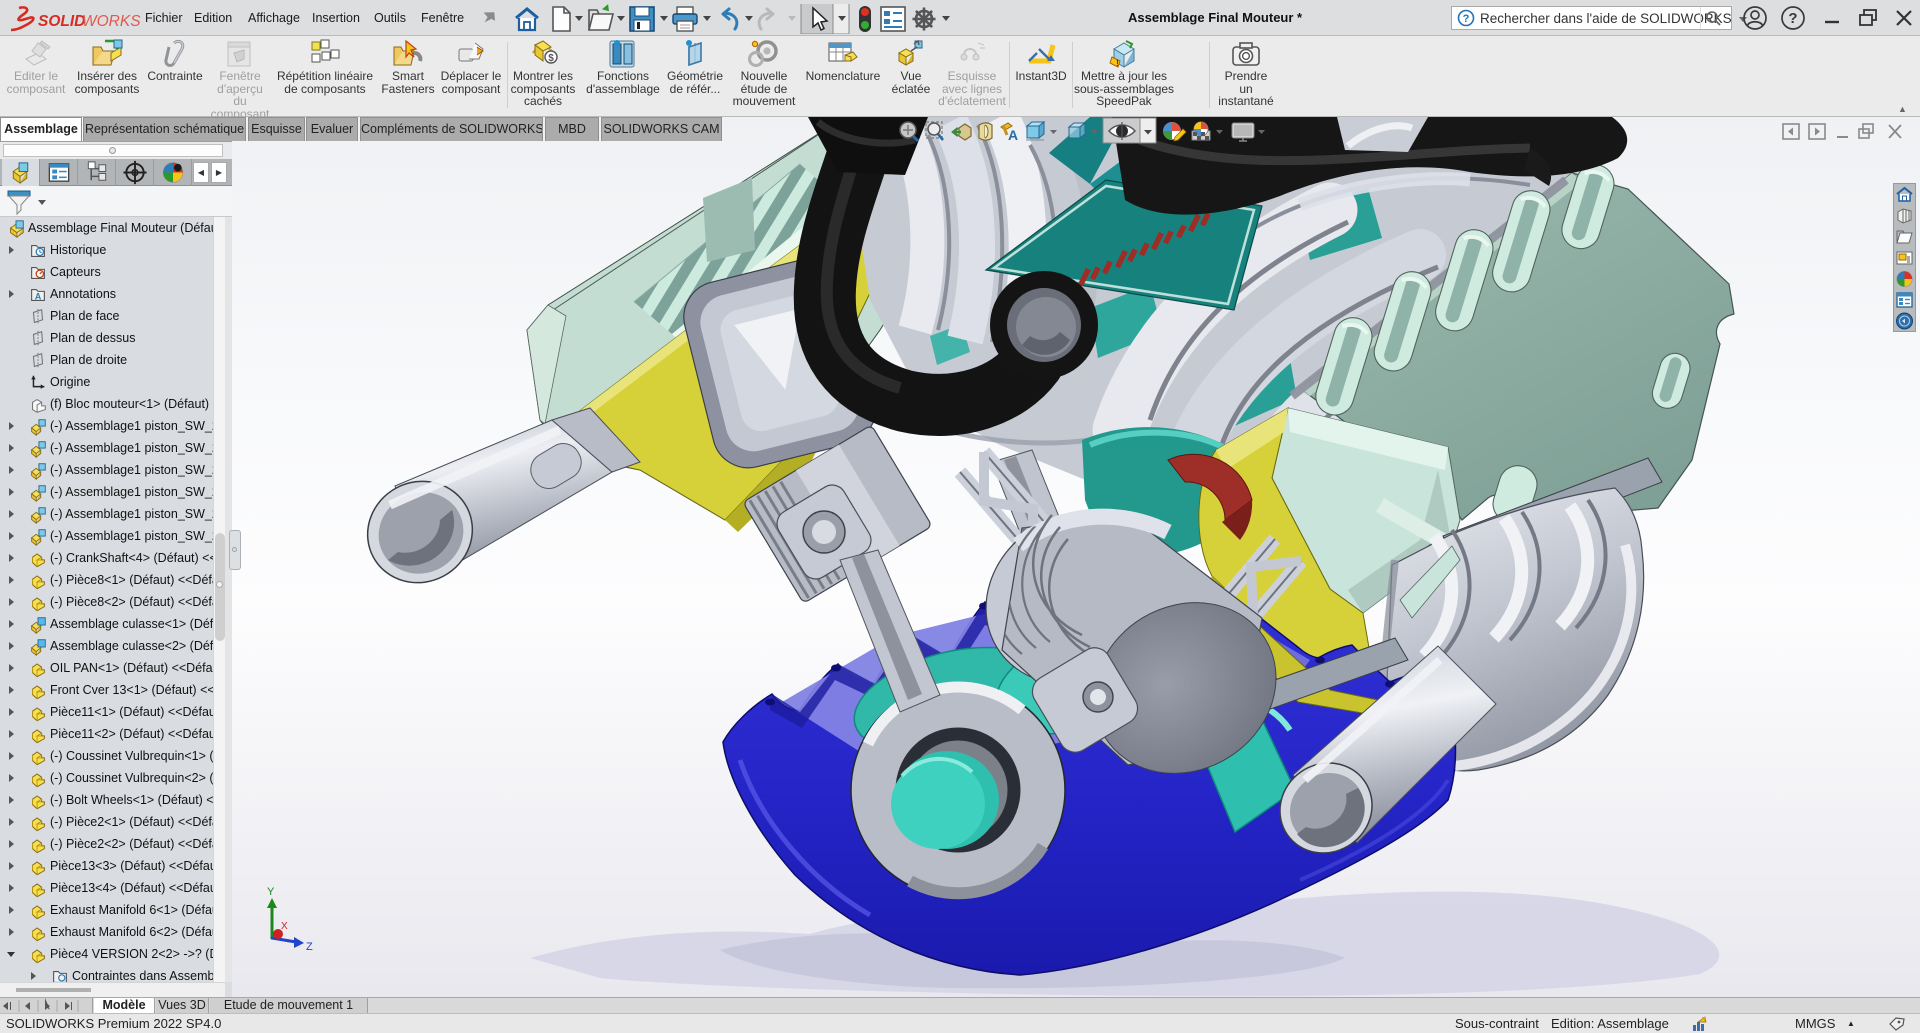 The image size is (1920, 1033). I want to click on svg-text: Z, so click(309, 947).